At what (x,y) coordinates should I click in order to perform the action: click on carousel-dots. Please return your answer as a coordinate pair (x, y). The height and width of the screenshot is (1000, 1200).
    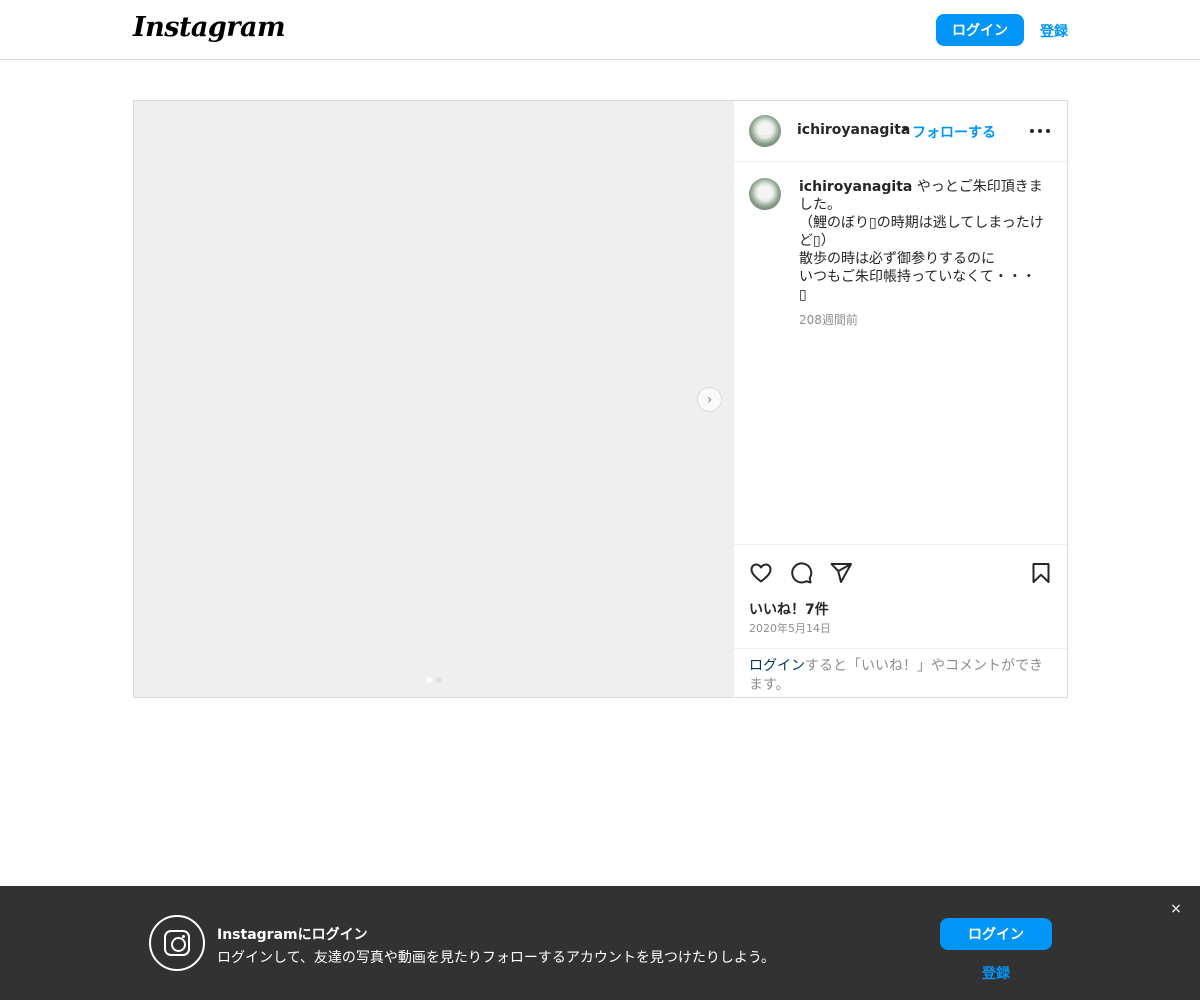
    Looking at the image, I should click on (434, 680).